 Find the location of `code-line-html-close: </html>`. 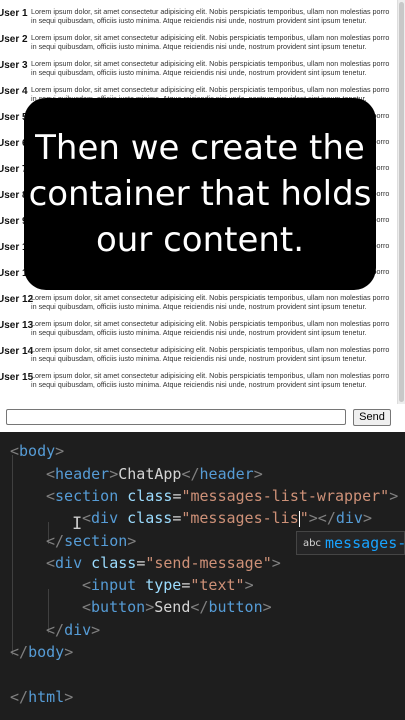

code-line-html-close: </html> is located at coordinates (42, 697).